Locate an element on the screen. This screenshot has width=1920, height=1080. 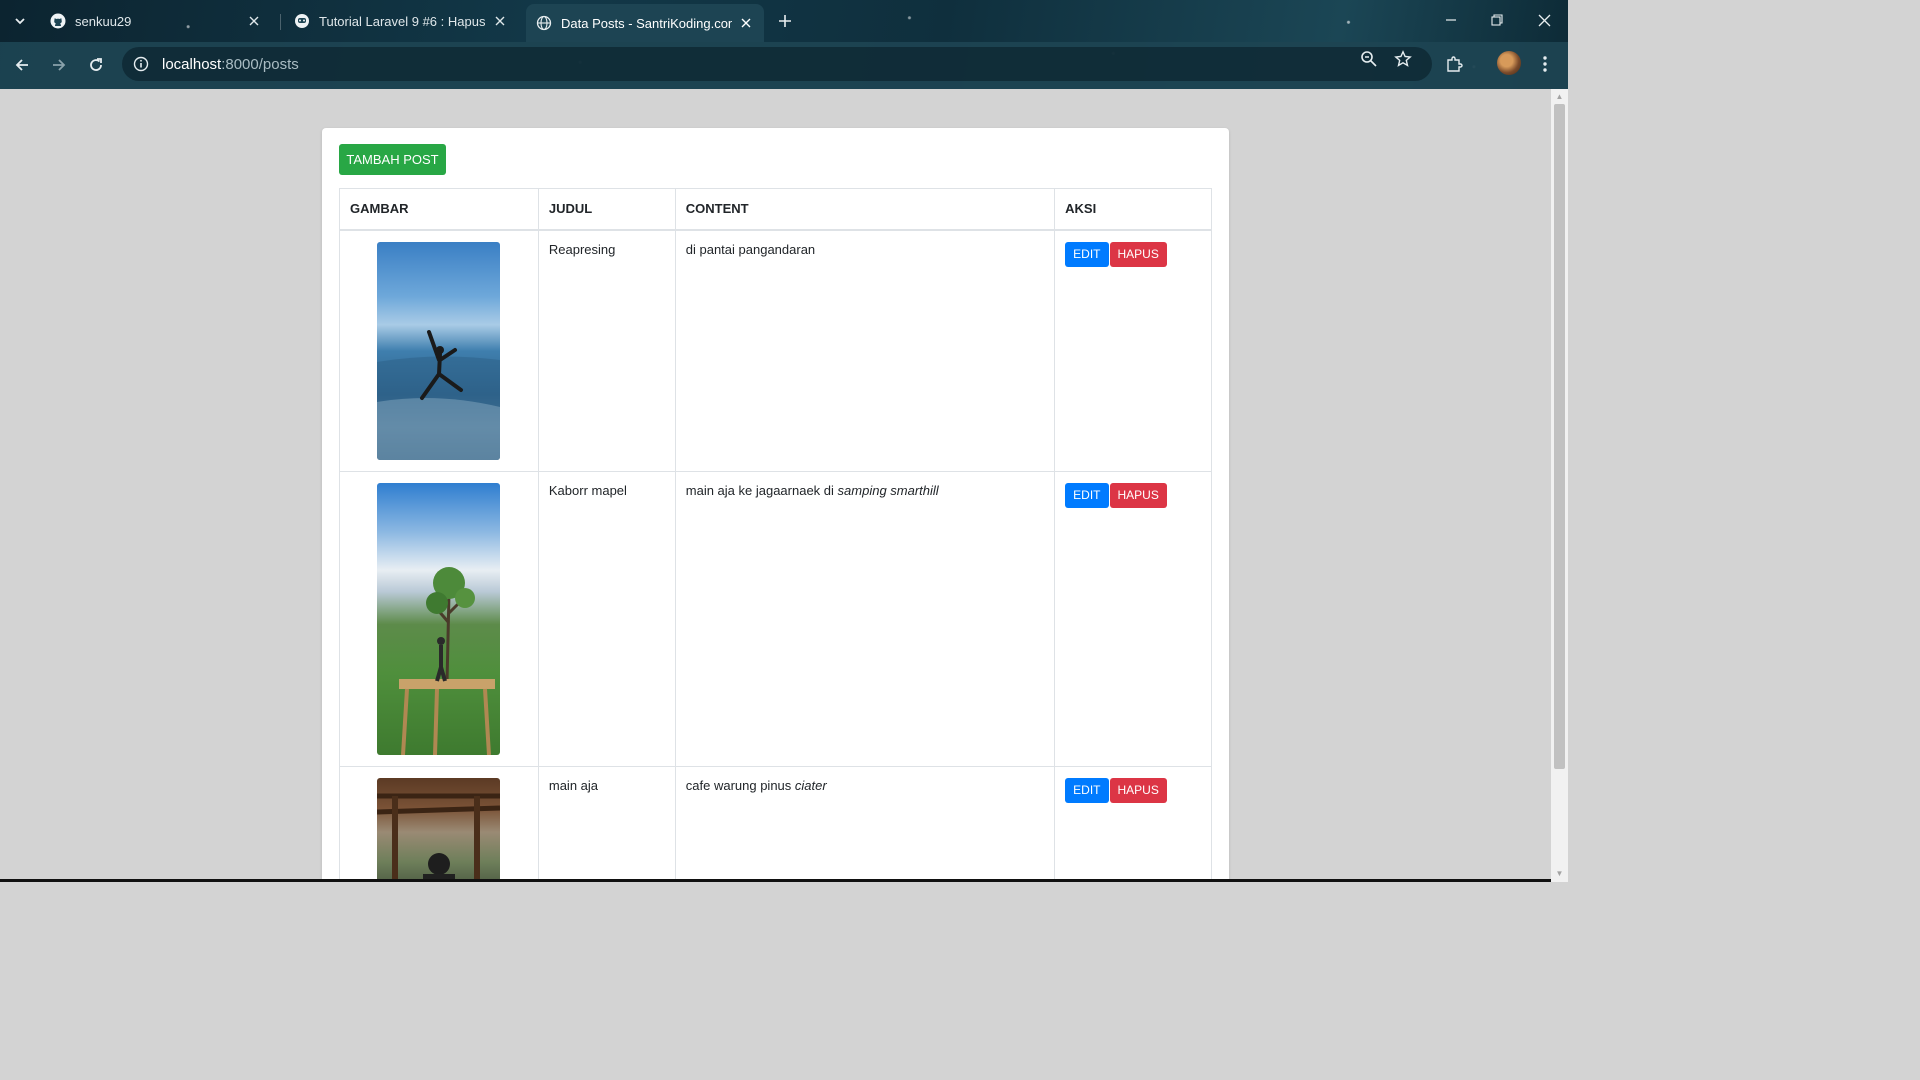
table-header-row: GAMBAR JUDUL CONTENT AKSI is located at coordinates (775, 209).